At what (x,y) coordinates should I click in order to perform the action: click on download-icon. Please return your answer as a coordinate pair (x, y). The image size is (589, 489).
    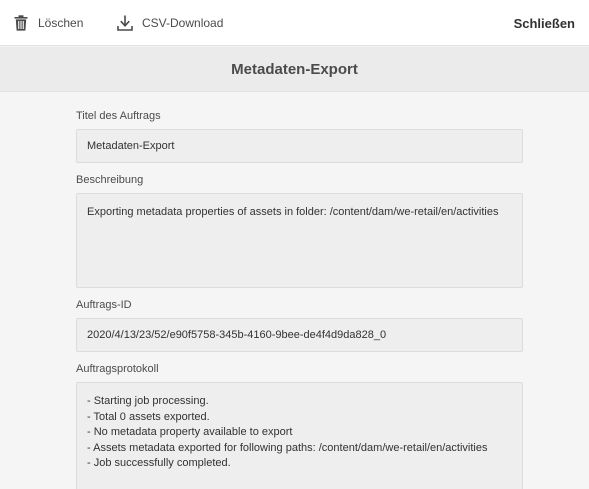
    Looking at the image, I should click on (125, 23).